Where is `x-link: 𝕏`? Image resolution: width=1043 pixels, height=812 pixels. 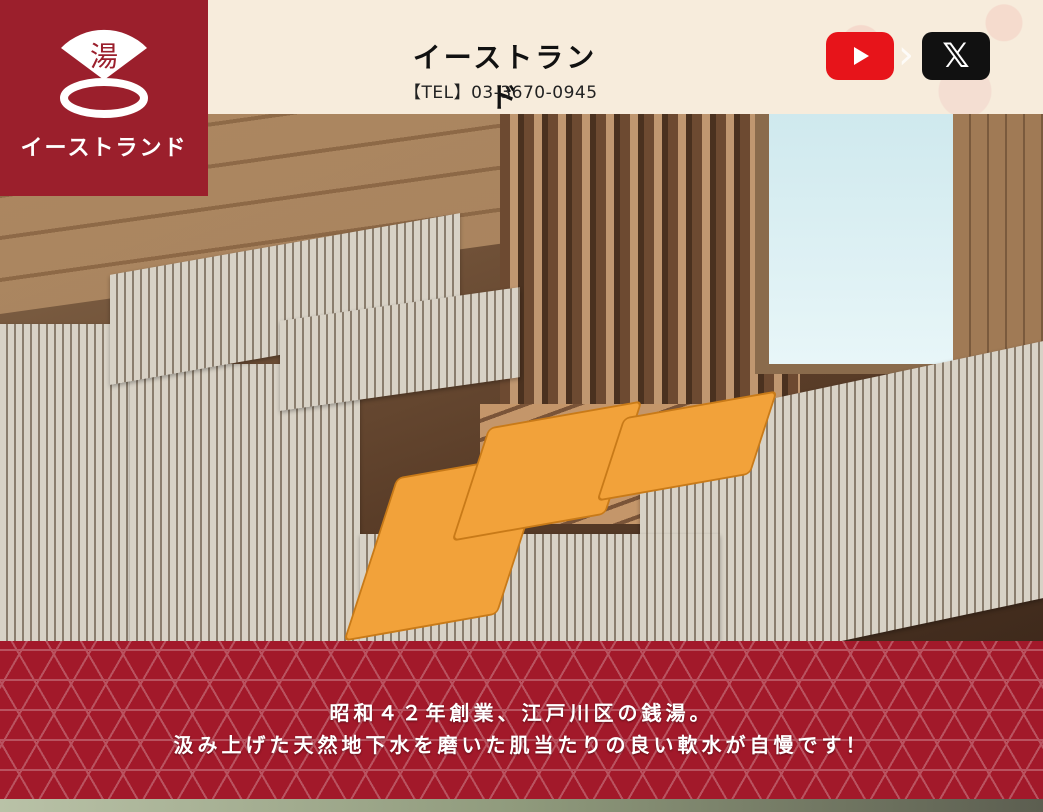
x-link: 𝕏 is located at coordinates (956, 56).